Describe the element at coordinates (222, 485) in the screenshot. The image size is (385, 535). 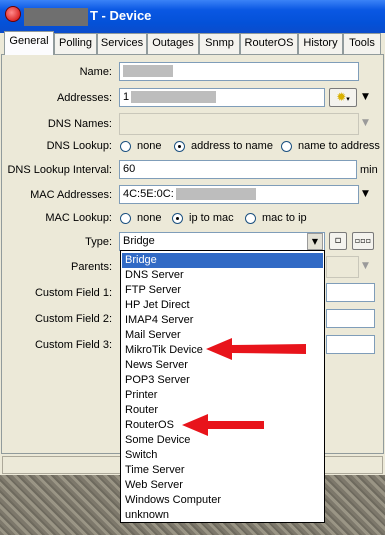
I see `type-option-web-server: Web Server` at that location.